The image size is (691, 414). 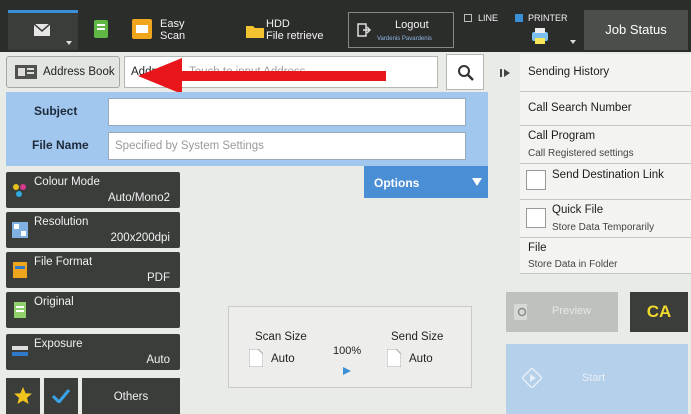 I want to click on file-format-button: File Format PDF, so click(x=93, y=270).